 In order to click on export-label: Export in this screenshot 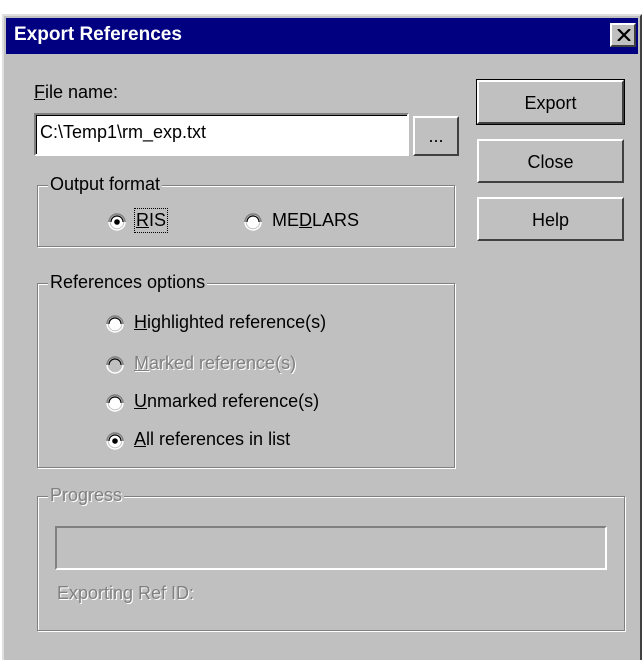, I will do `click(550, 103)`.